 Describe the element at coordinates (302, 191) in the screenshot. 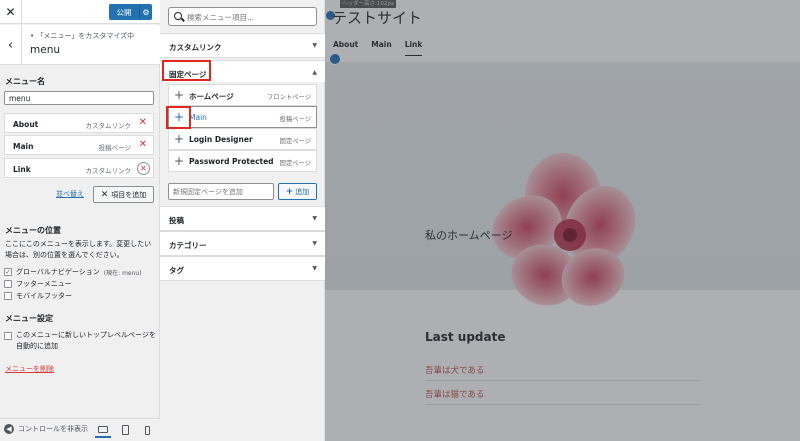

I see `add-page-label: 追加` at that location.